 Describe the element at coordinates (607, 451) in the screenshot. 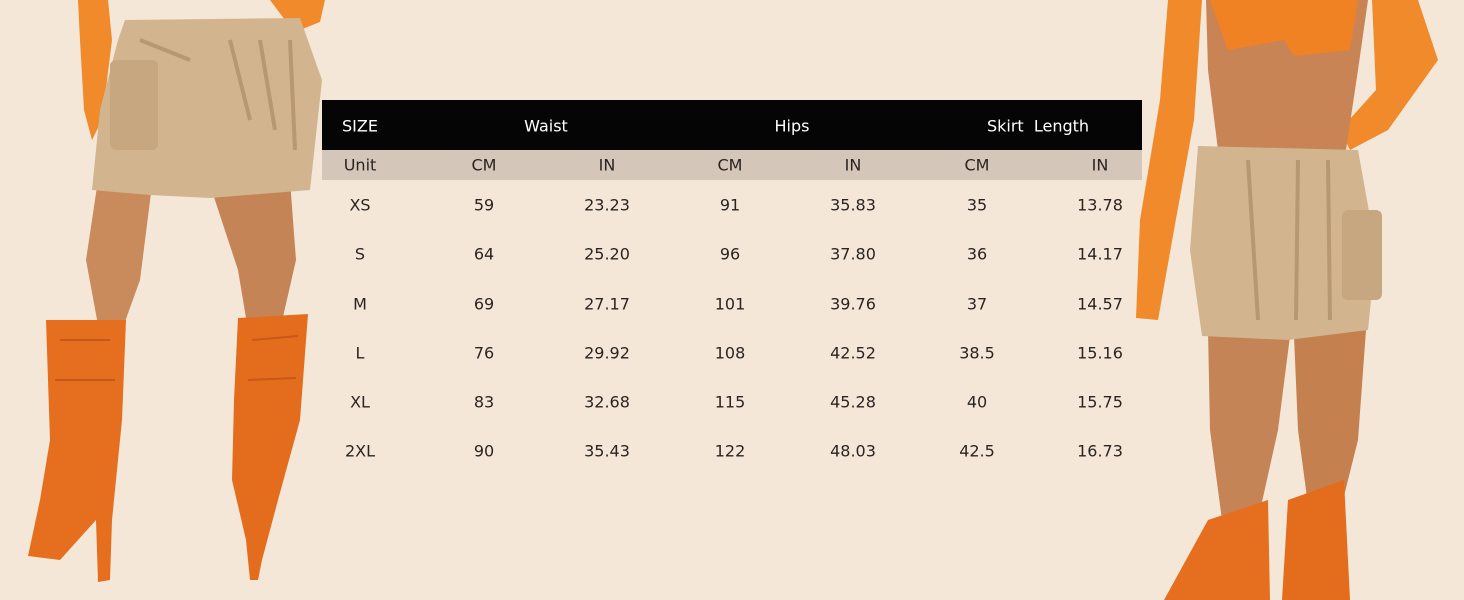

I see `waist-in-cell: 35.43` at that location.